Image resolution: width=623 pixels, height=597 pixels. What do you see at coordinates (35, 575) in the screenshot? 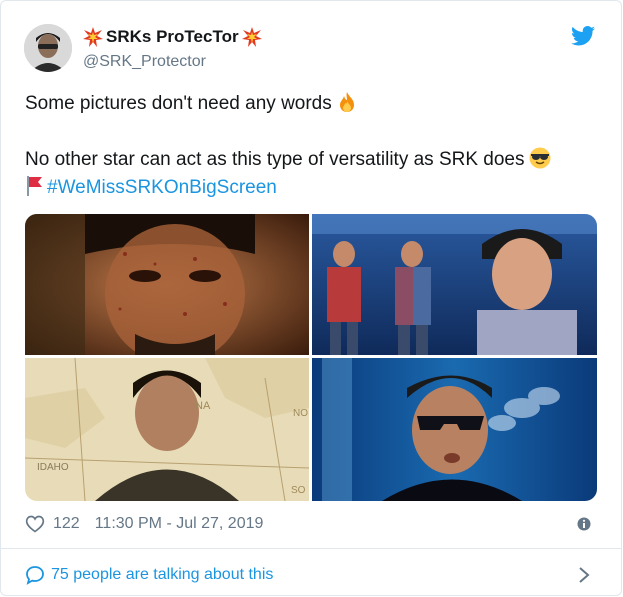
I see `speech-bubble-icon` at bounding box center [35, 575].